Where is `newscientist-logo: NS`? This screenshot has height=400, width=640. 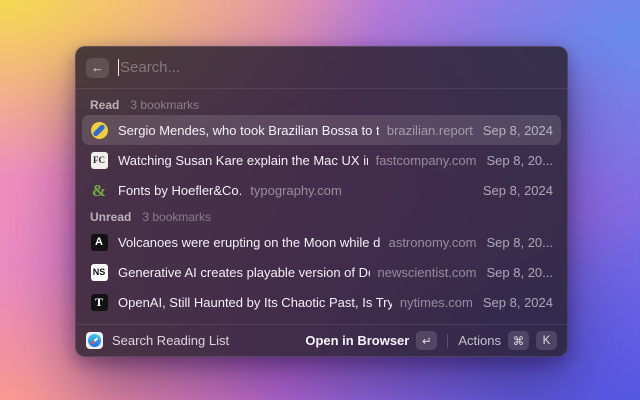 newscientist-logo: NS is located at coordinates (99, 272).